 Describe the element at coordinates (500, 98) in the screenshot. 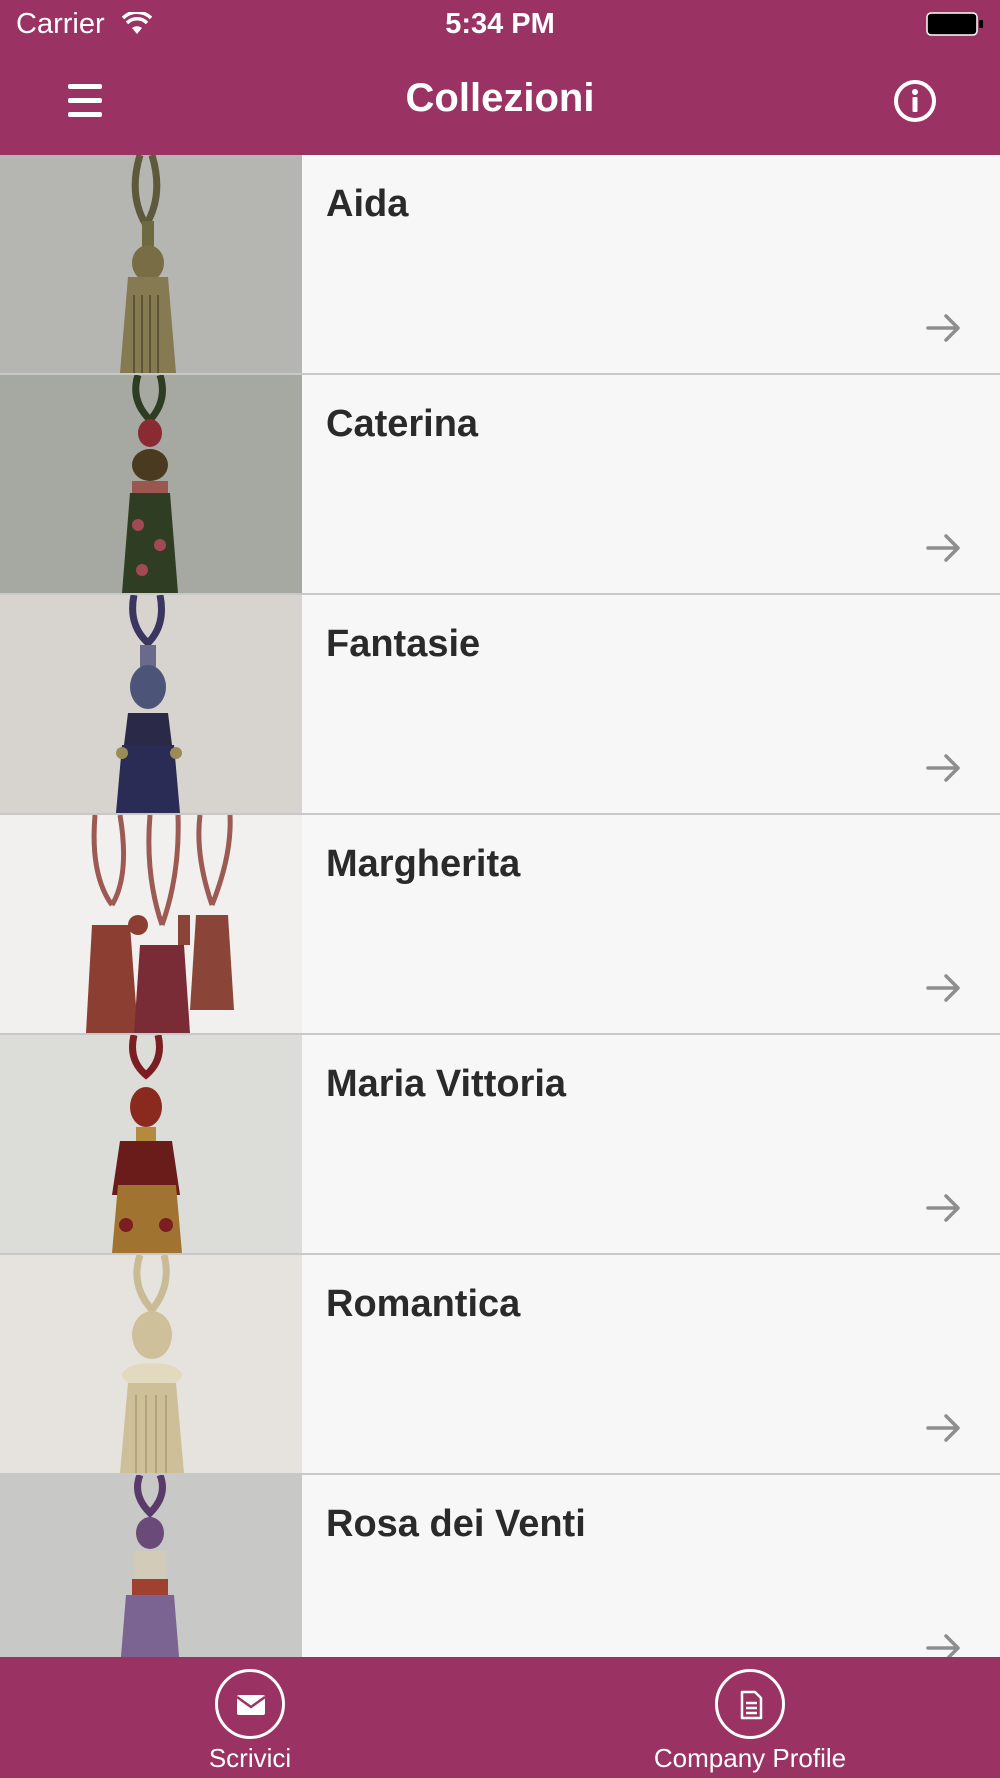

I see `page-title: Collezioni` at that location.